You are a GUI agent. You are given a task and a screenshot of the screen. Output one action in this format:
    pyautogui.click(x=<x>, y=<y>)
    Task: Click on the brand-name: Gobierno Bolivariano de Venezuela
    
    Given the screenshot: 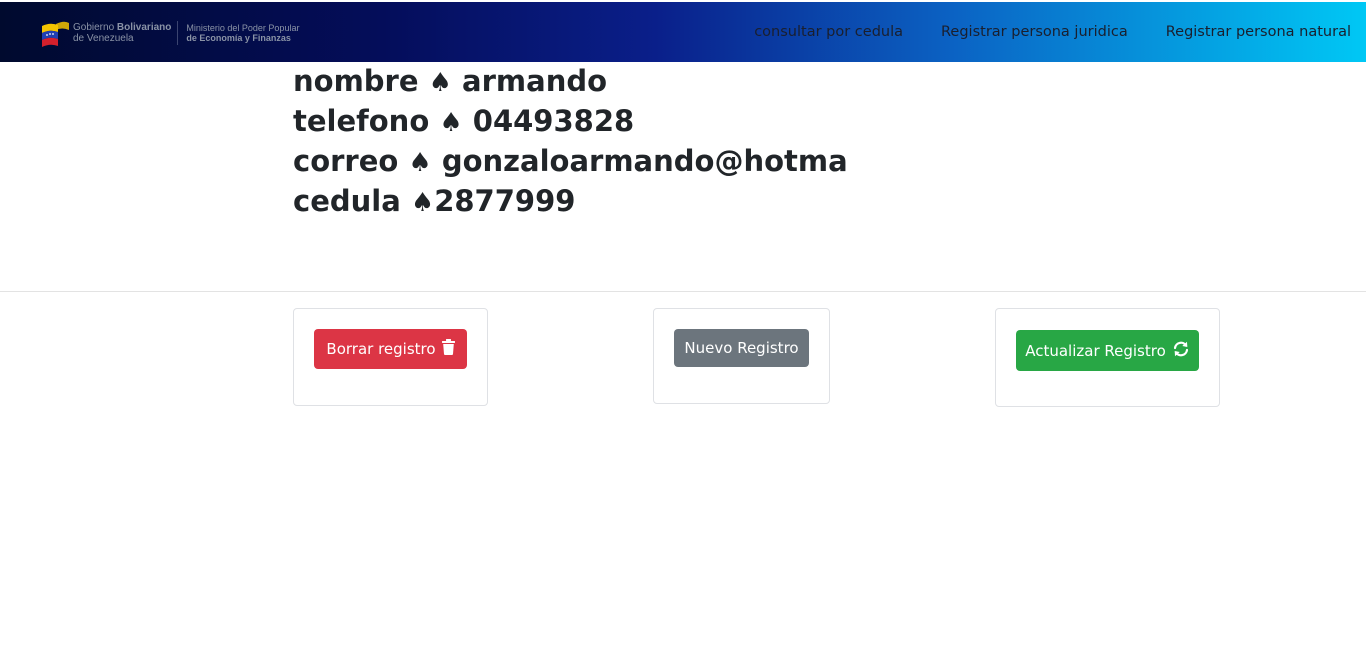 What is the action you would take?
    pyautogui.click(x=122, y=33)
    